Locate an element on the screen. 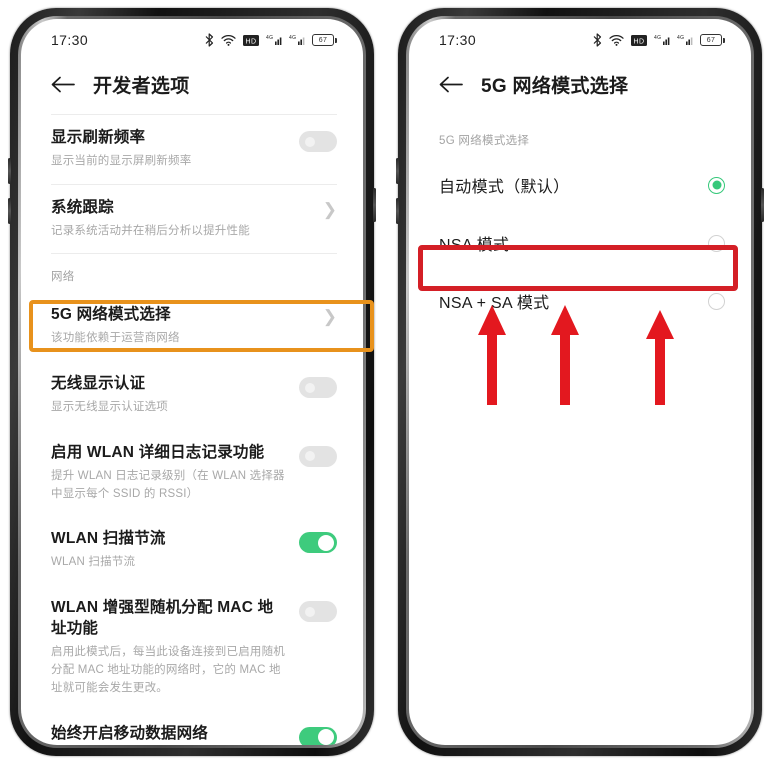 This screenshot has height=764, width=766. radio-label: NSA 模式 is located at coordinates (474, 245).